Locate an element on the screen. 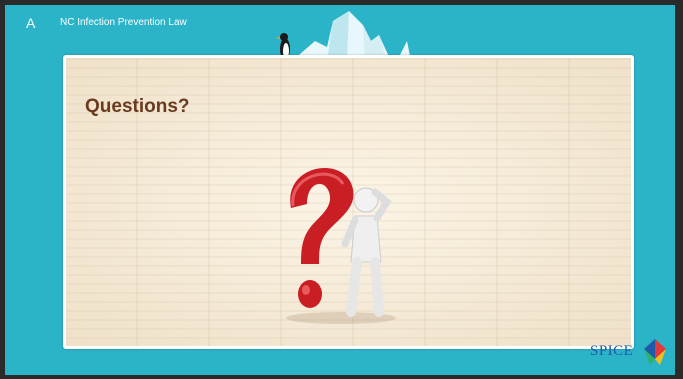  iceberg-icon is located at coordinates (351, 36).